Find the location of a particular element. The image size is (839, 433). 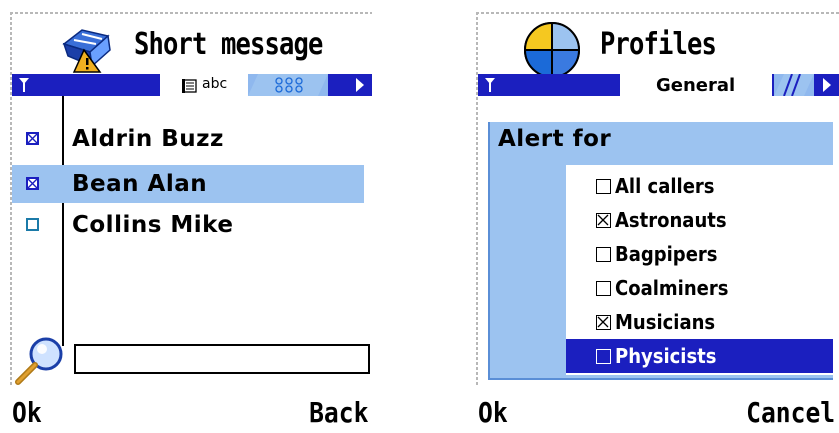

option-label: Musicians is located at coordinates (665, 322).